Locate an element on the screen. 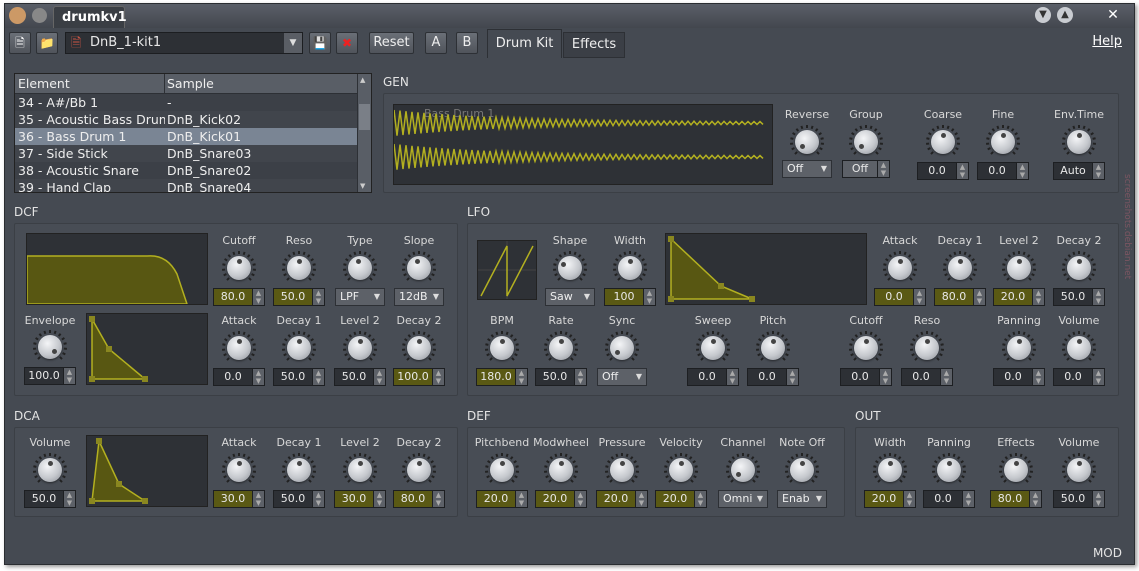 Image resolution: width=1139 pixels, height=571 pixels. lfo-volume-knob is located at coordinates (1079, 348).